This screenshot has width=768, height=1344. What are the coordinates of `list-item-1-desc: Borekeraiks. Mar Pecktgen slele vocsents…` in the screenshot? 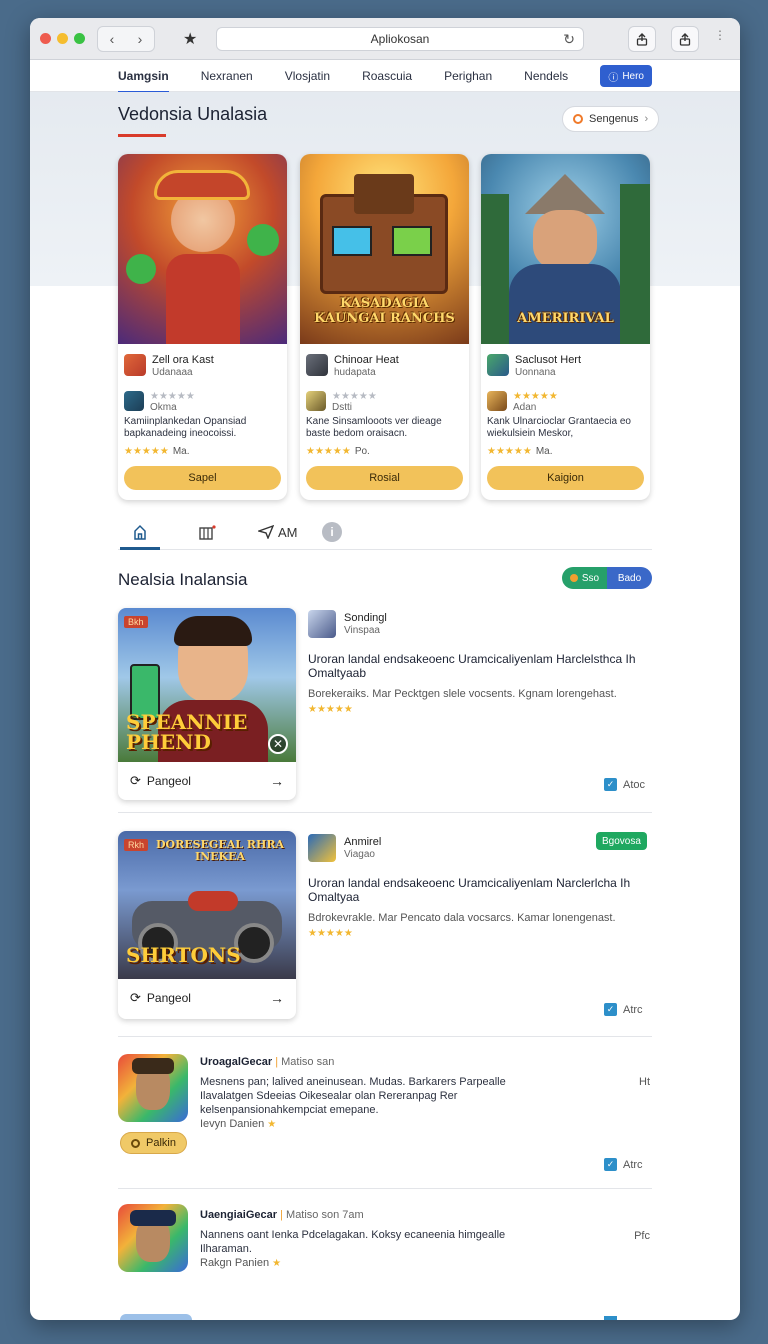 It's located at (462, 694).